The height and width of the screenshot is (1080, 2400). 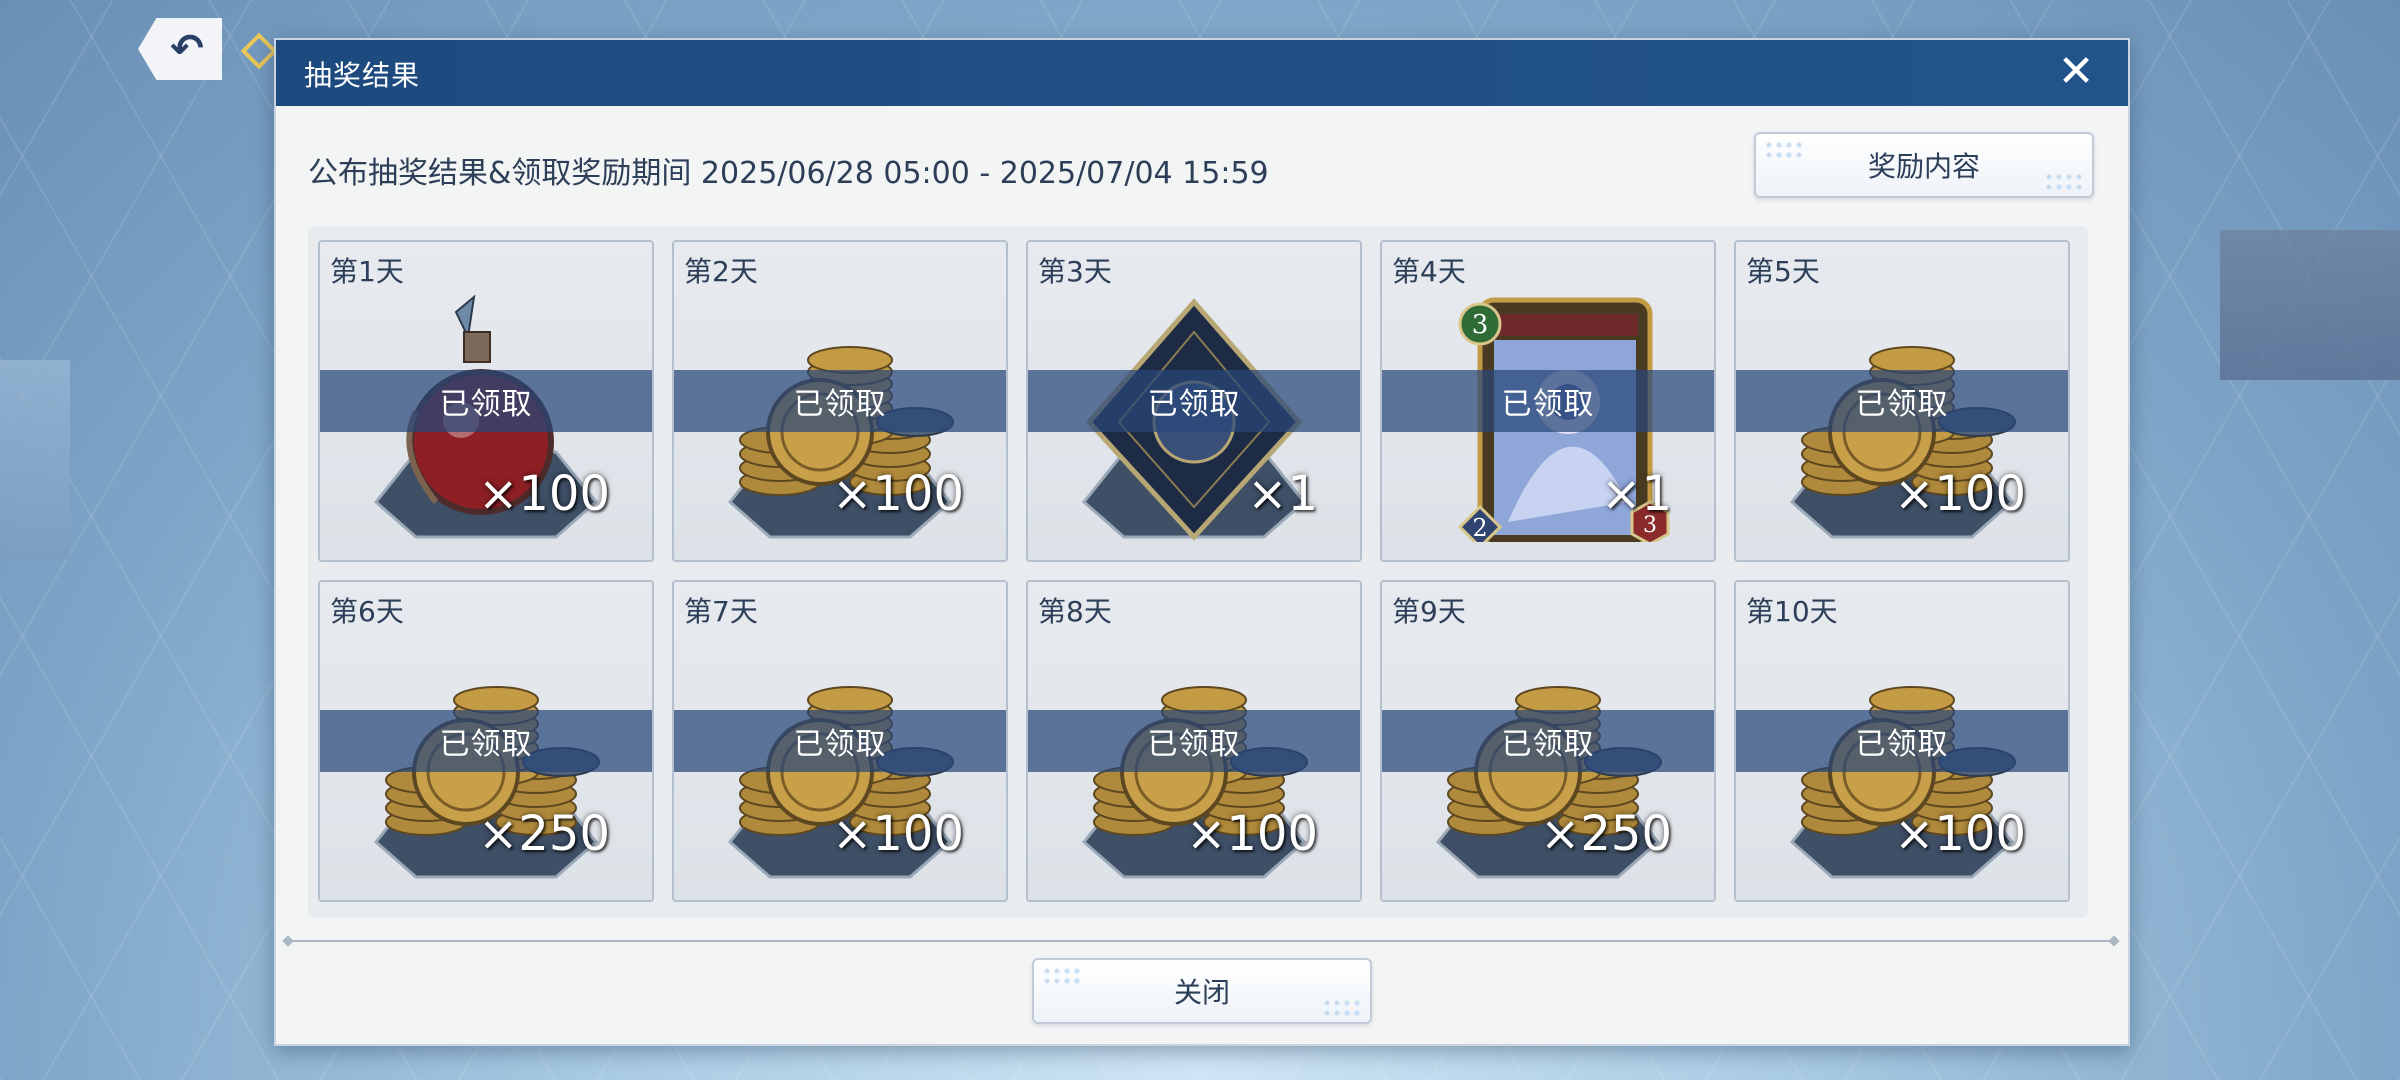 I want to click on reward-card: ×250 已领取 第6天, so click(x=486, y=741).